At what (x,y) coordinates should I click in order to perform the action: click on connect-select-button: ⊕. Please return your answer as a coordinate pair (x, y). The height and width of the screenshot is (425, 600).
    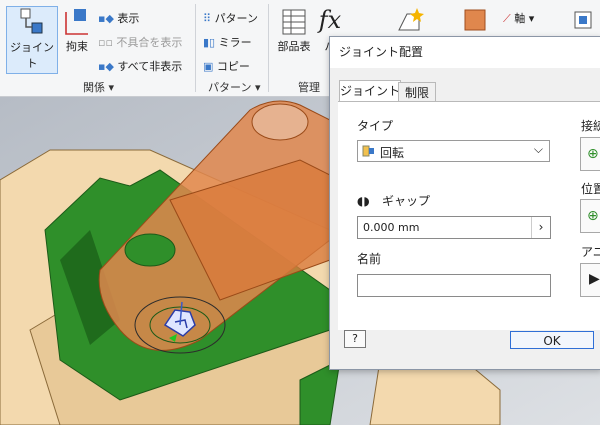
    Looking at the image, I should click on (590, 154).